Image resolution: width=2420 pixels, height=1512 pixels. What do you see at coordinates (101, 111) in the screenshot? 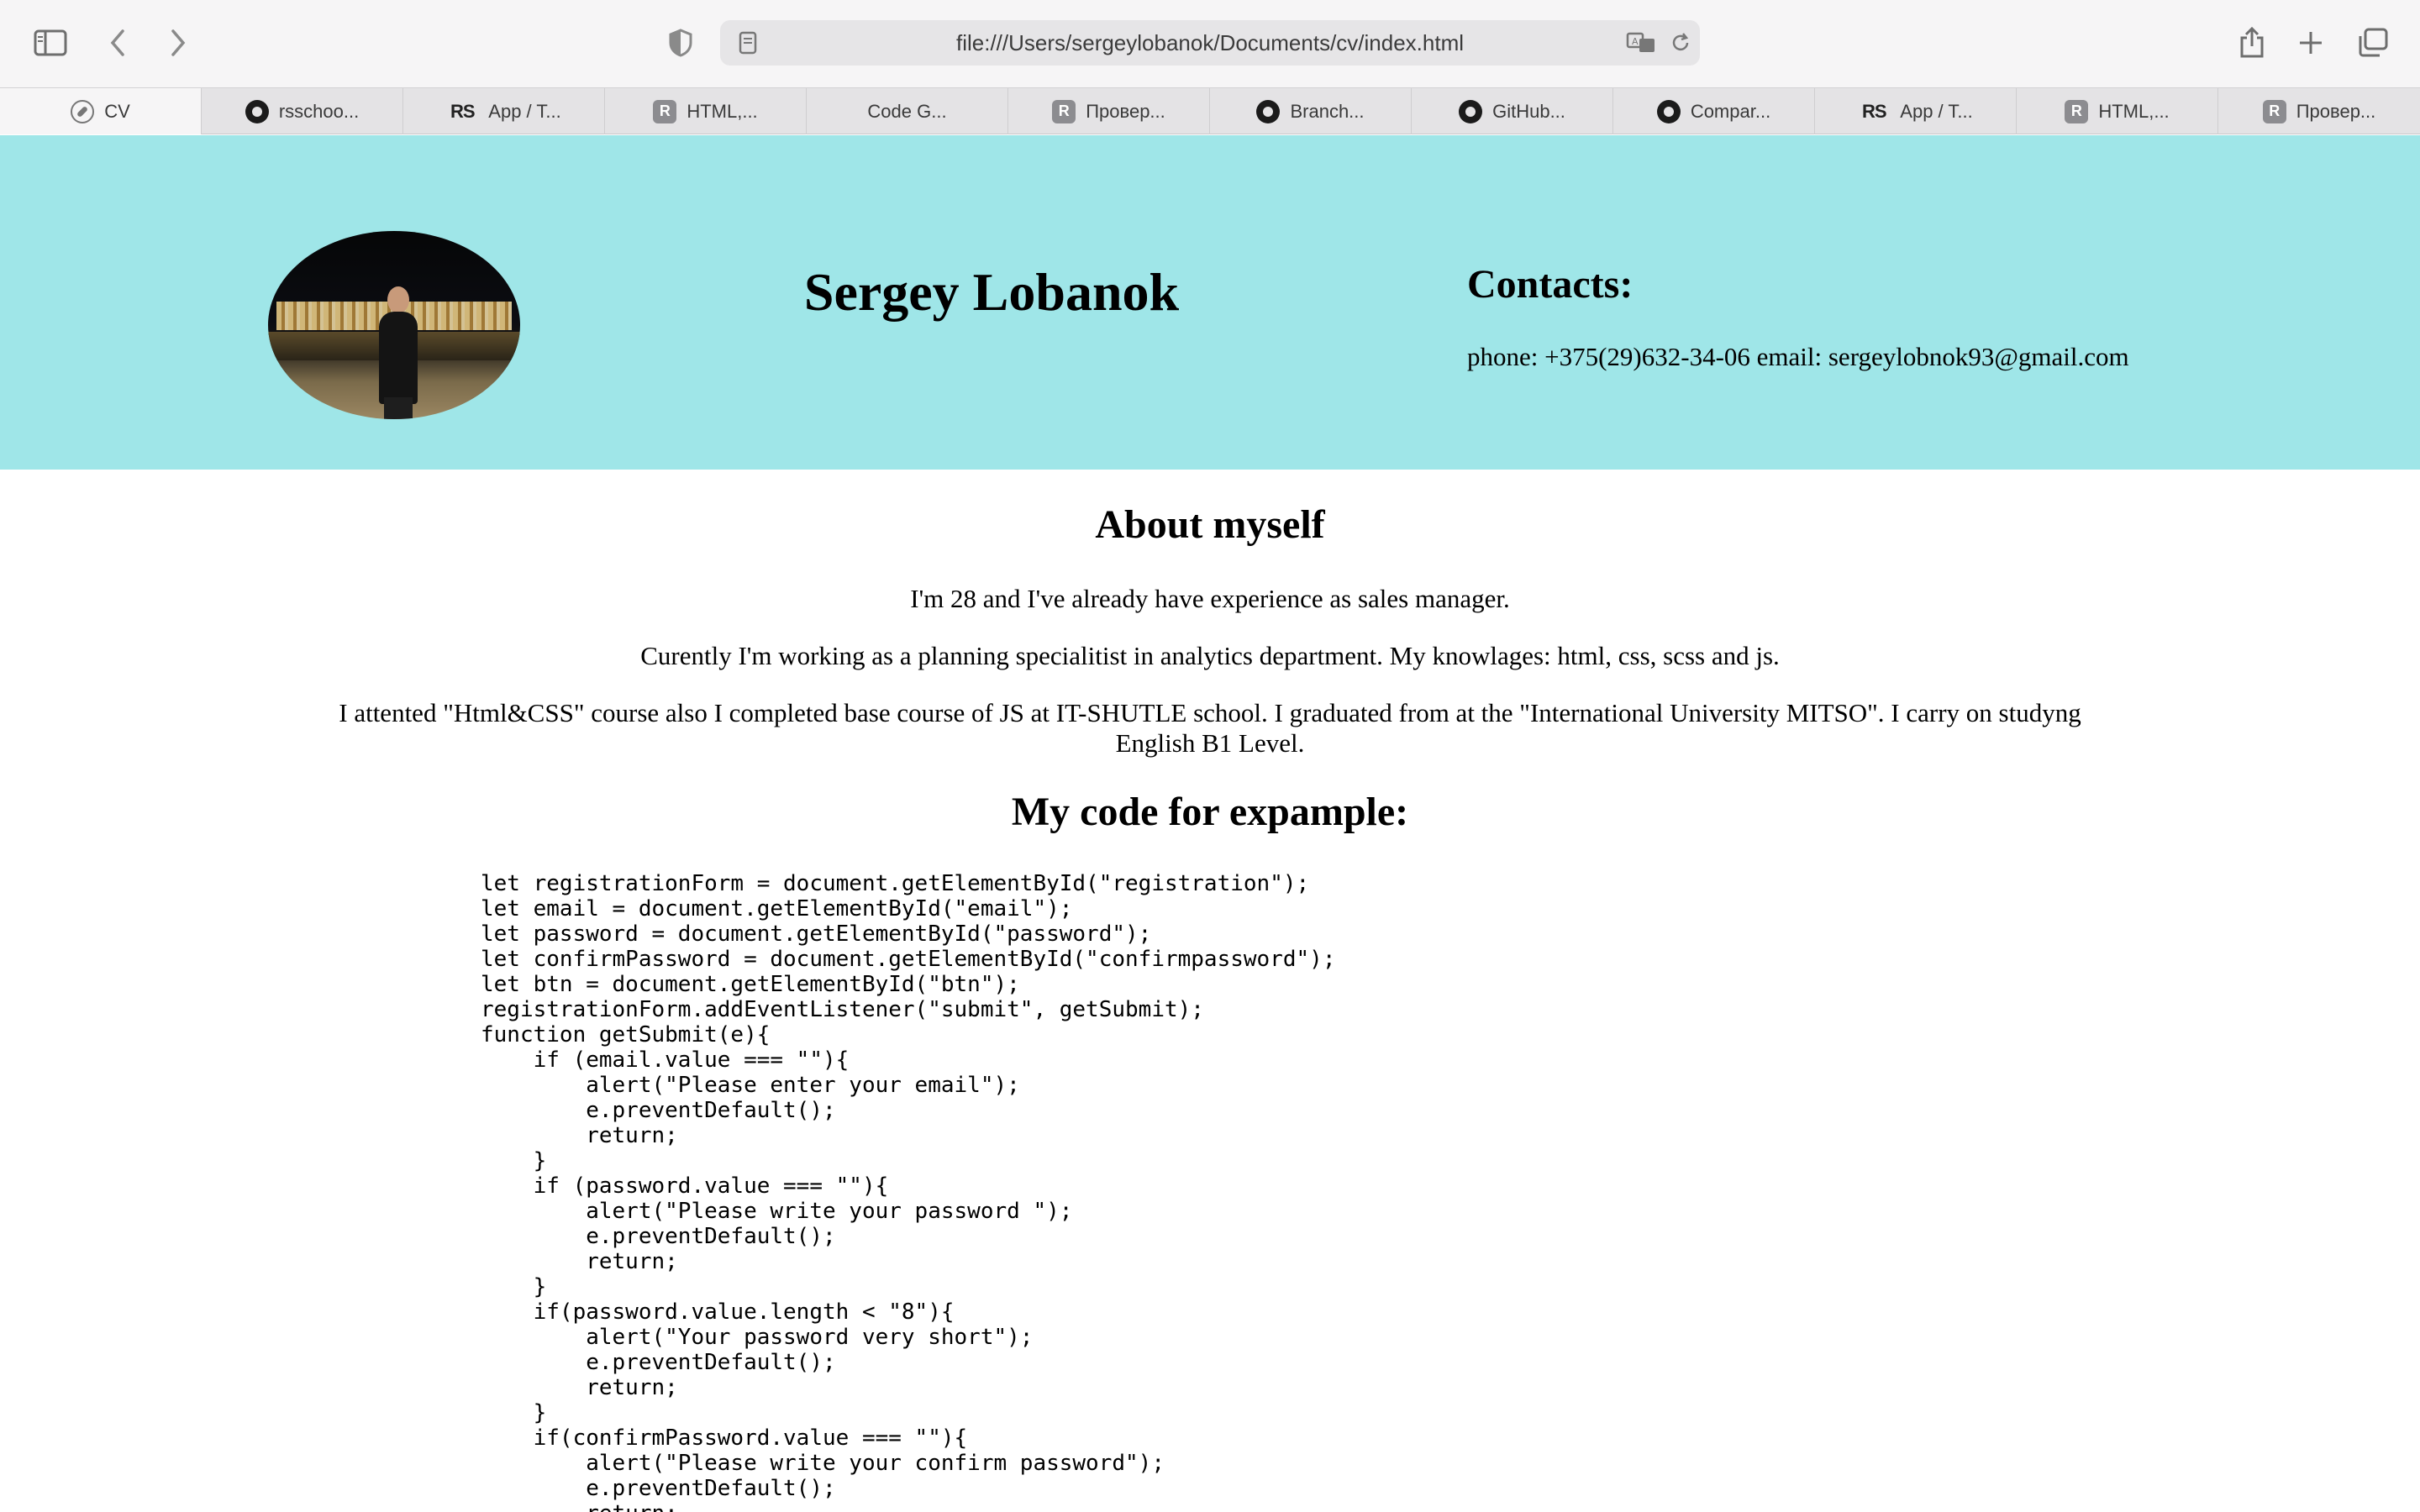
I see `tab-cv: CV` at bounding box center [101, 111].